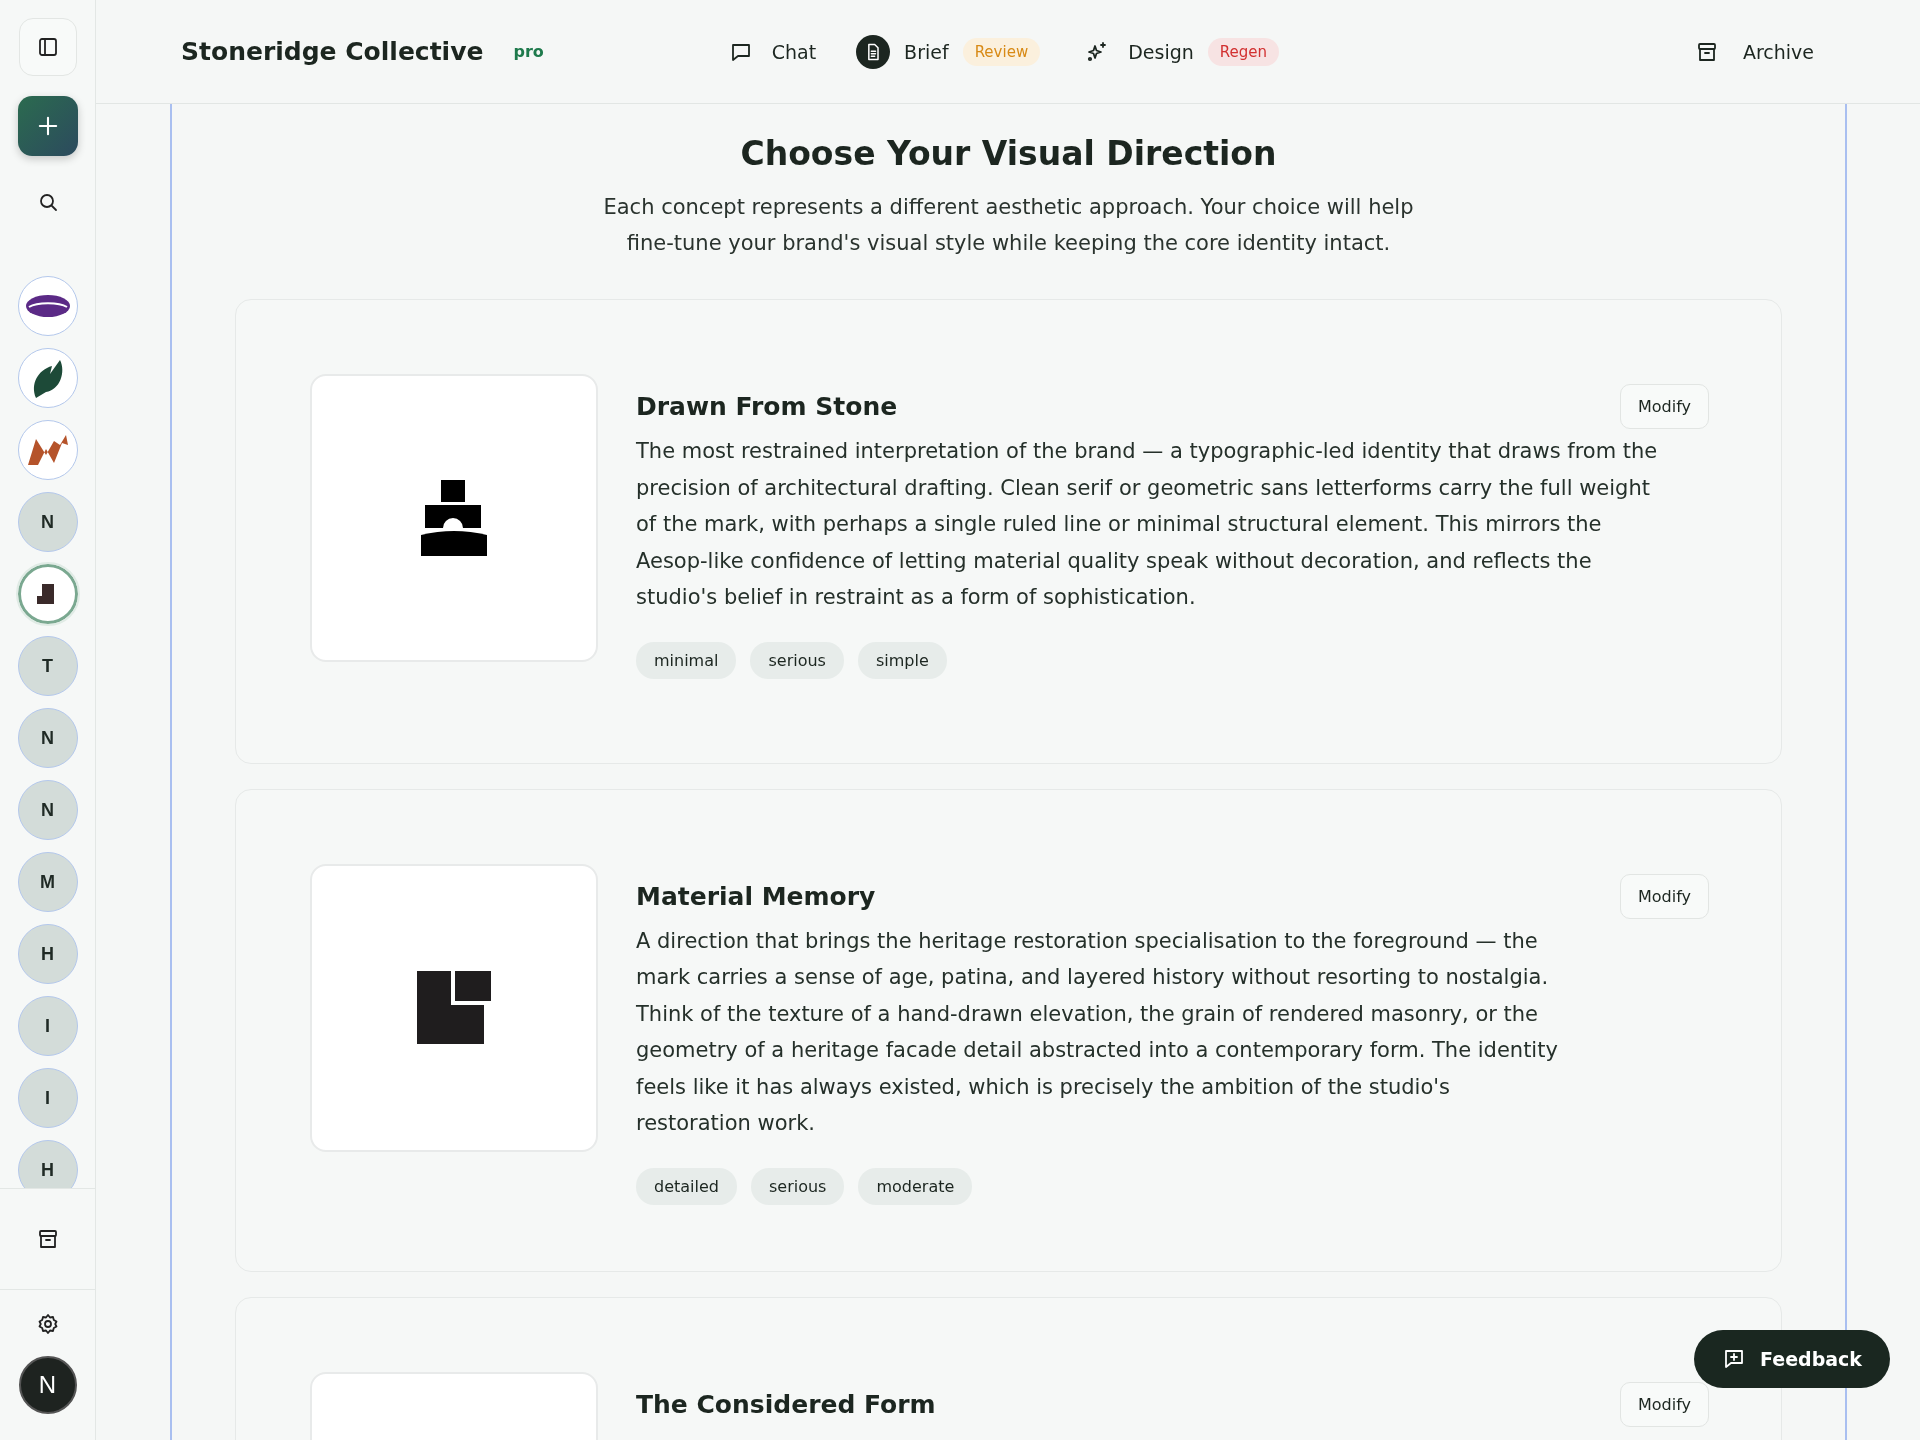 This screenshot has height=1440, width=1920. What do you see at coordinates (948, 51) in the screenshot?
I see `nav-tab: Brief Review` at bounding box center [948, 51].